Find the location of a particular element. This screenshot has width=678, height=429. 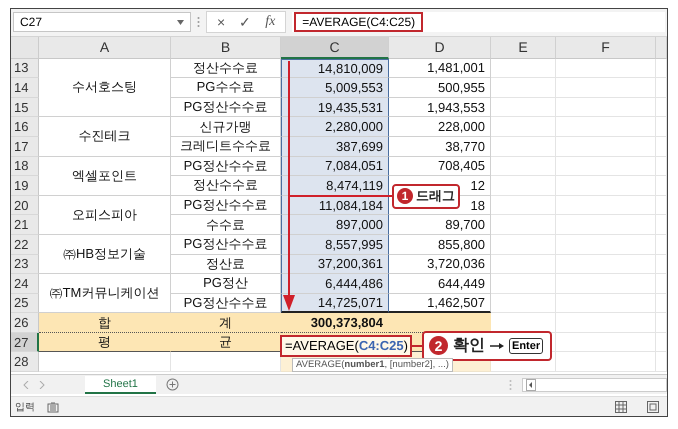

row-header: 22 is located at coordinates (25, 244).